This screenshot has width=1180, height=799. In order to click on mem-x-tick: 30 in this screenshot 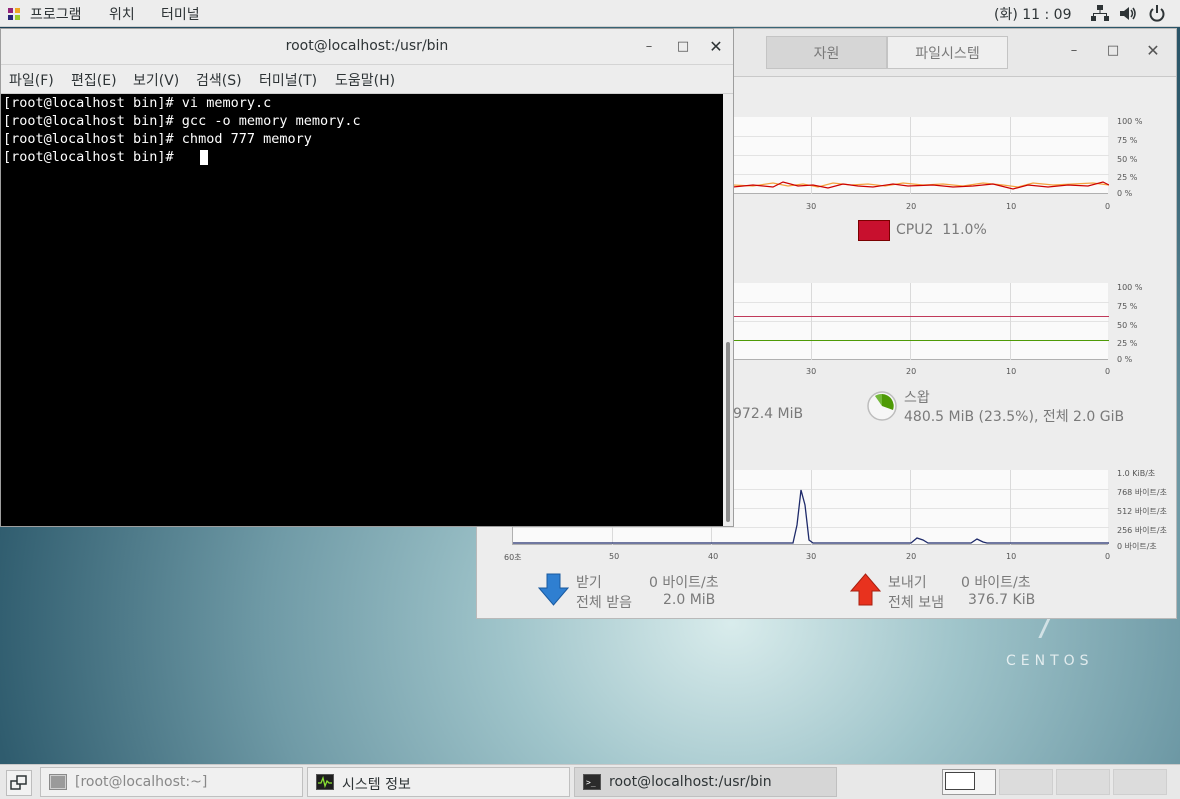, I will do `click(811, 371)`.